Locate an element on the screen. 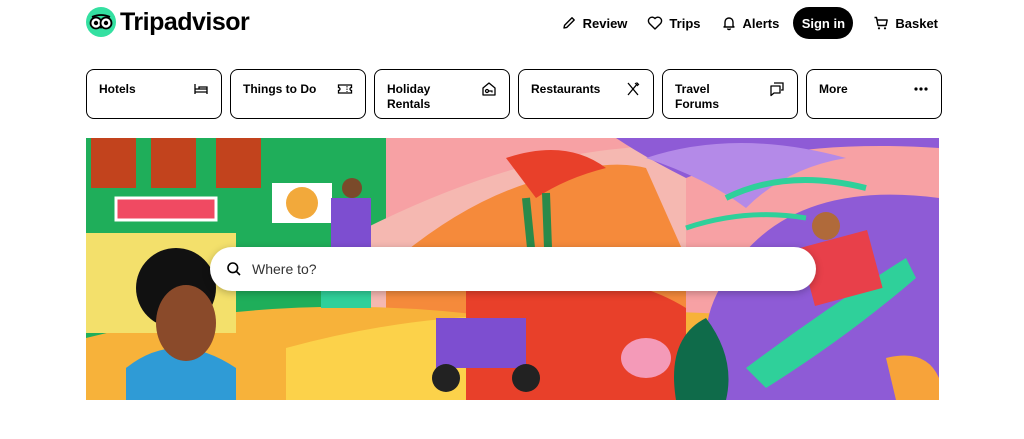 The height and width of the screenshot is (439, 1024). top-nav: Review Trips Alerts Sign in Basket is located at coordinates (739, 23).